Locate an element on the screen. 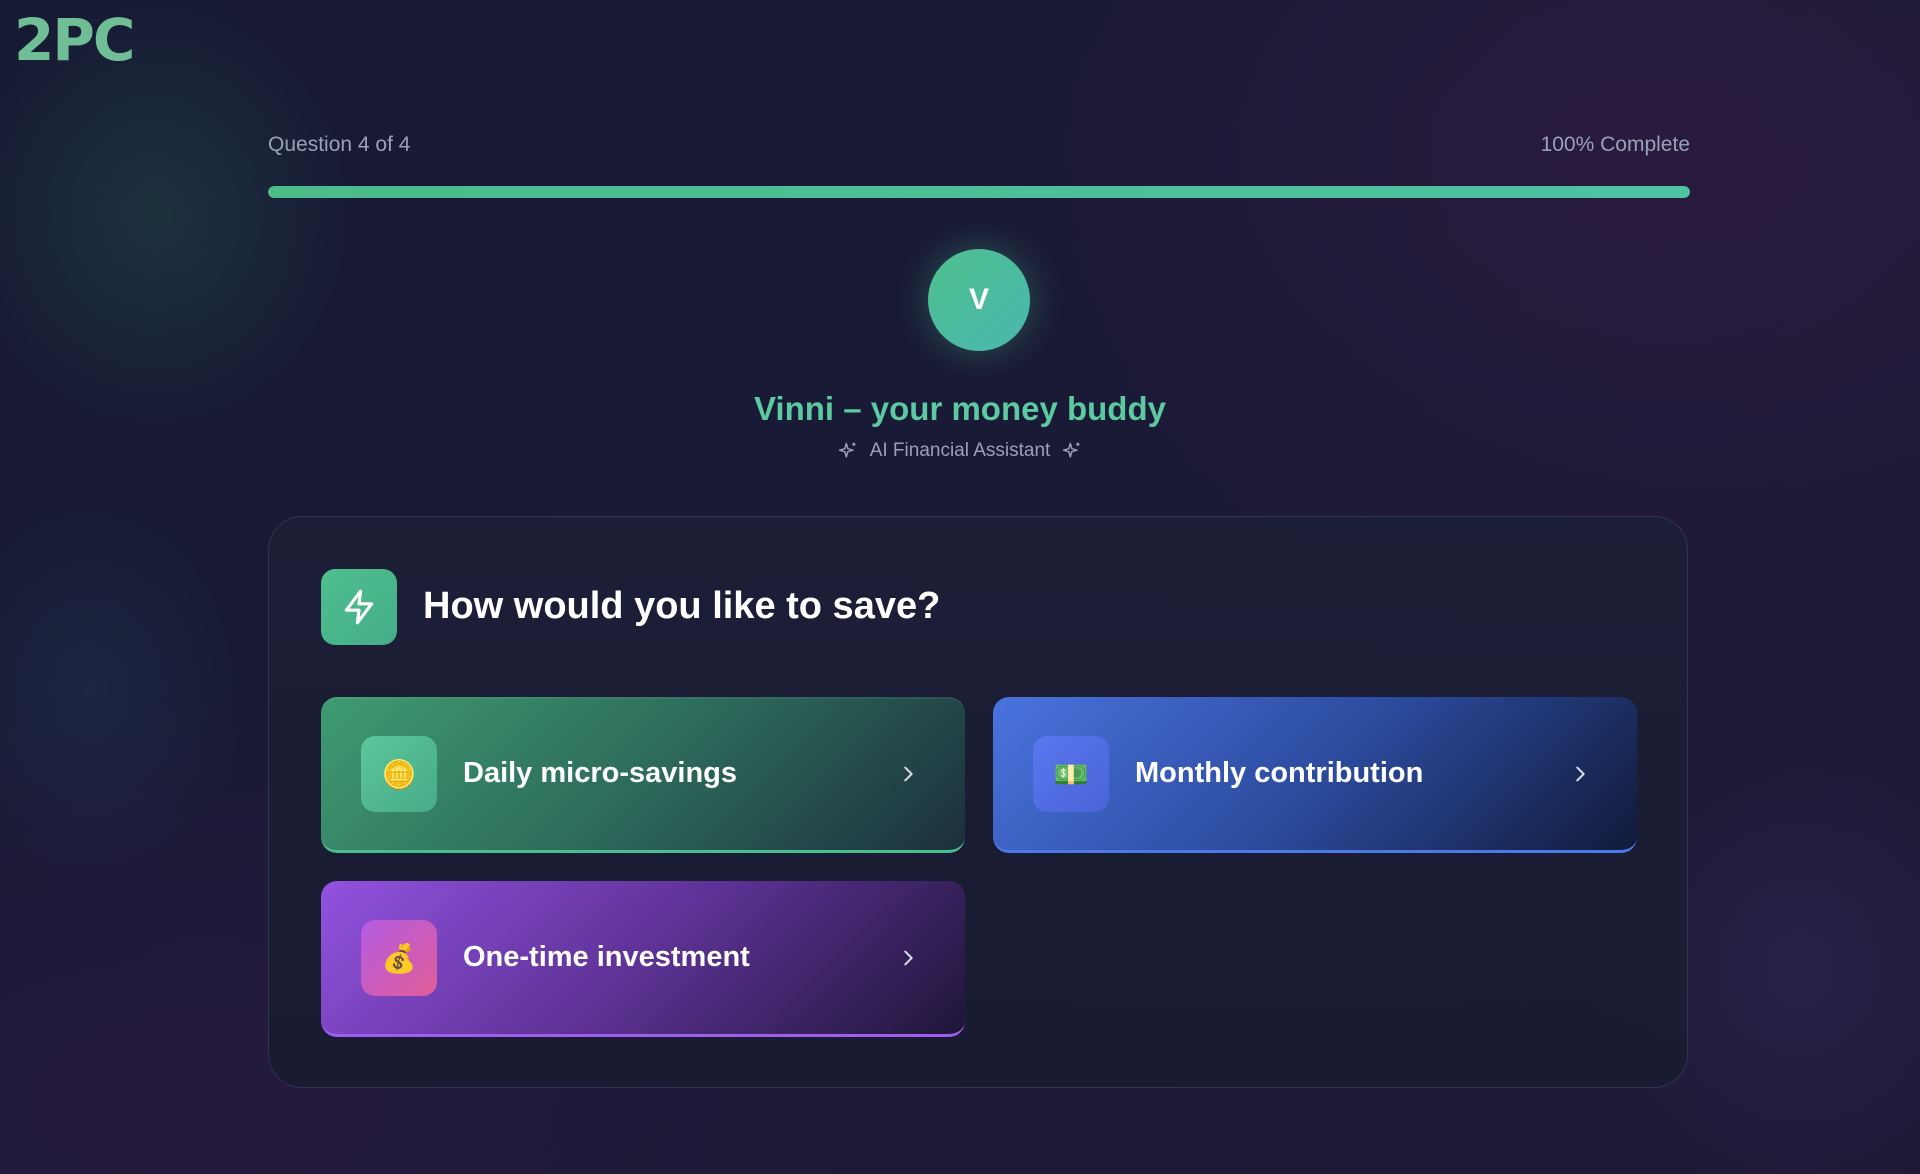 This screenshot has height=1174, width=1920. question-counter: Question 4 of 4 is located at coordinates (339, 144).